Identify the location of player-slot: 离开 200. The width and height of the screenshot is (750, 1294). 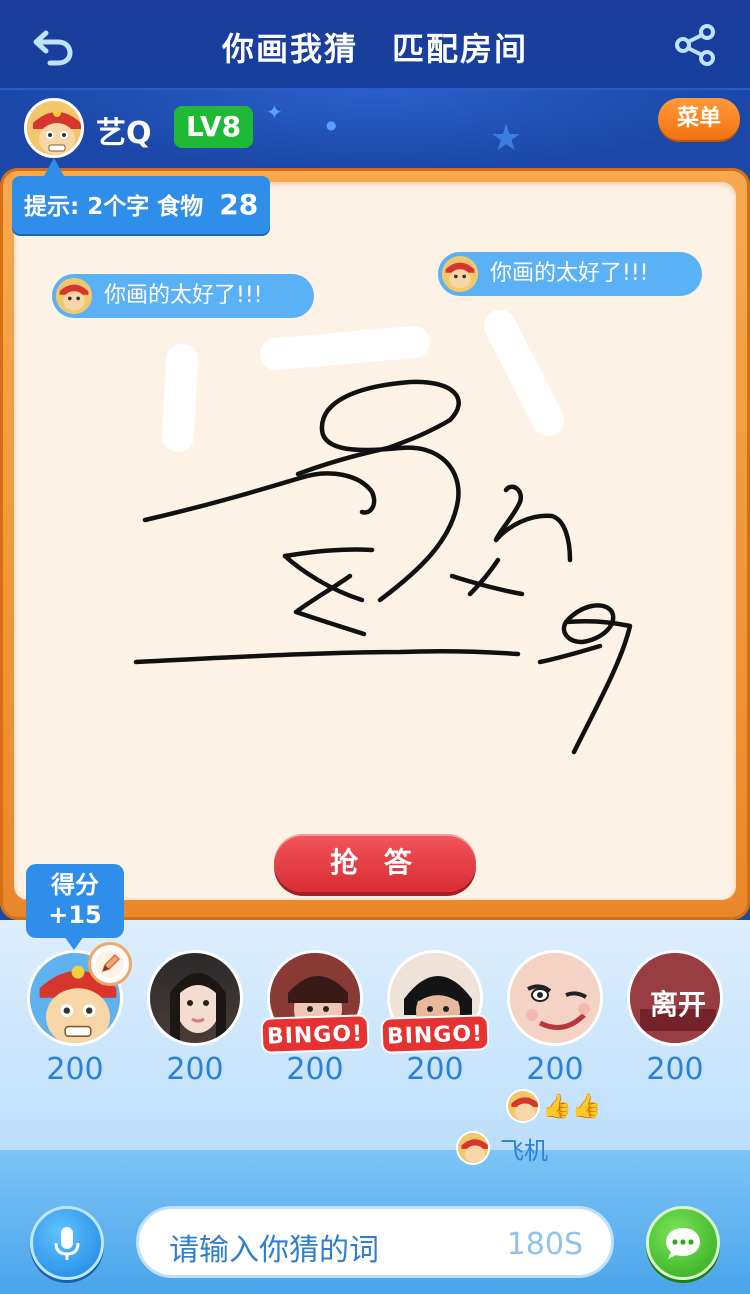
(675, 1018).